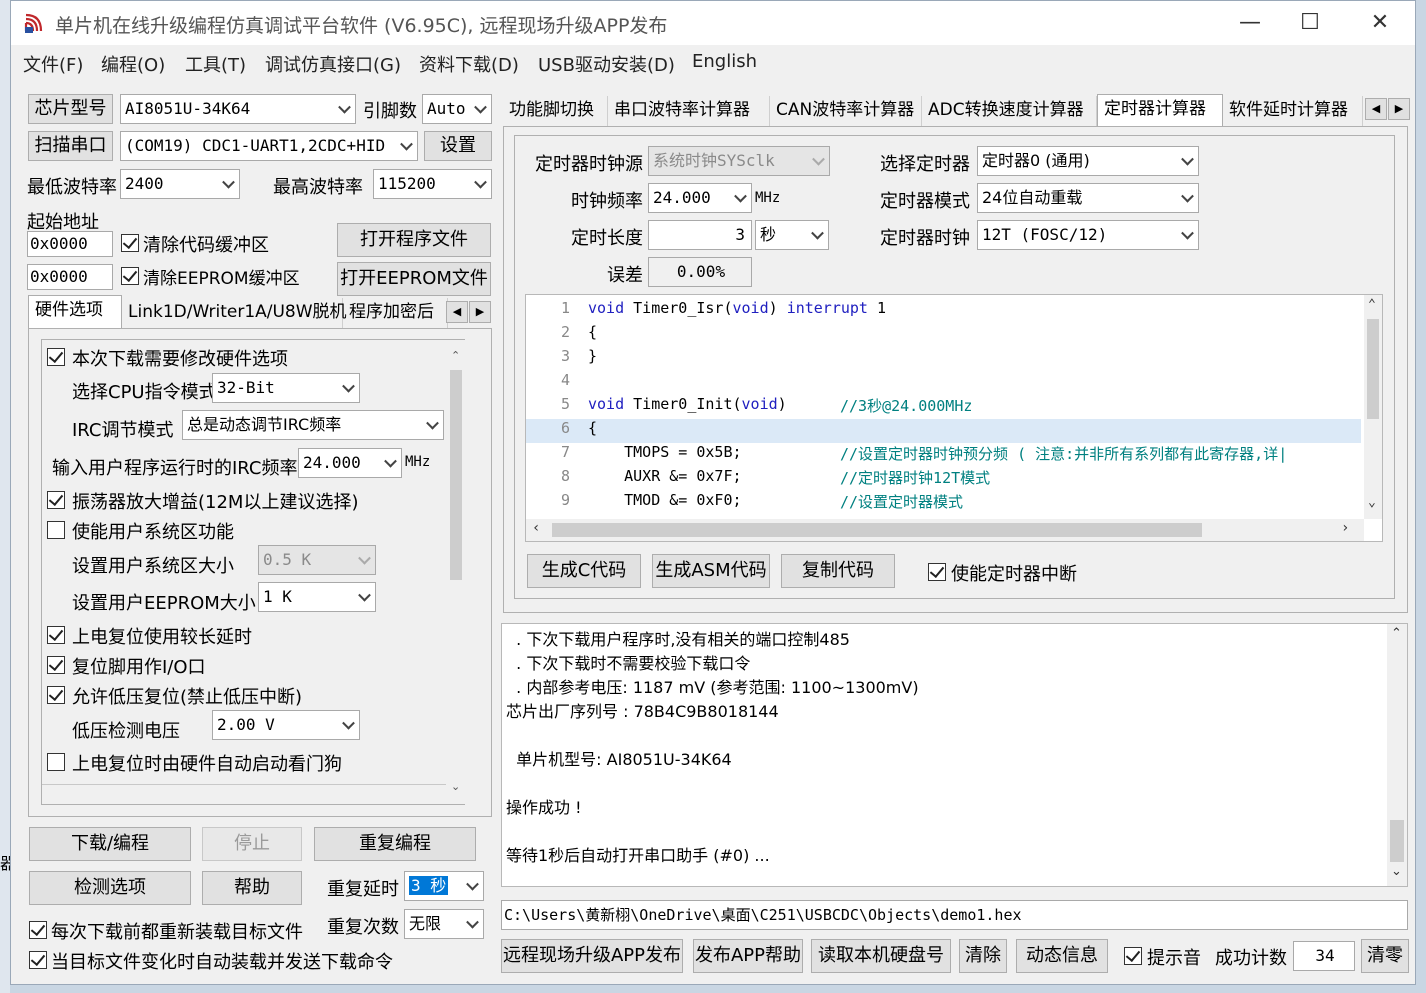  I want to click on clock-source-select: 系统时钟SYSclk, so click(739, 161).